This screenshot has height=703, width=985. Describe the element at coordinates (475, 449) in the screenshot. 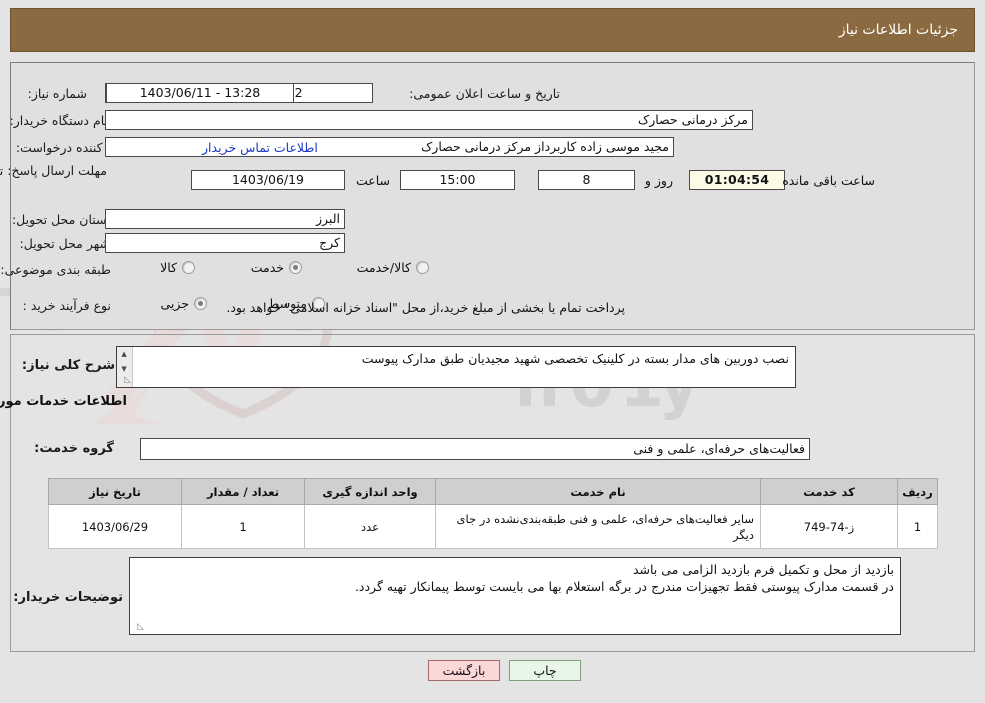

I see `service-group-value: فعالیت‌های حرفه‌ای، علمی و فنی` at that location.